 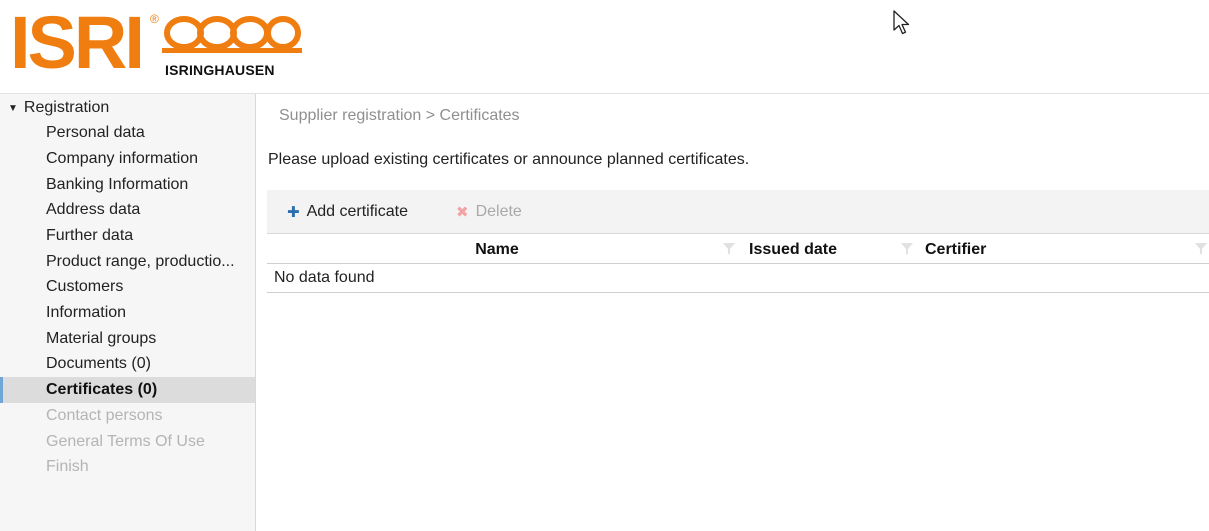 I want to click on logo-wordmark: ISRI, so click(x=77, y=42).